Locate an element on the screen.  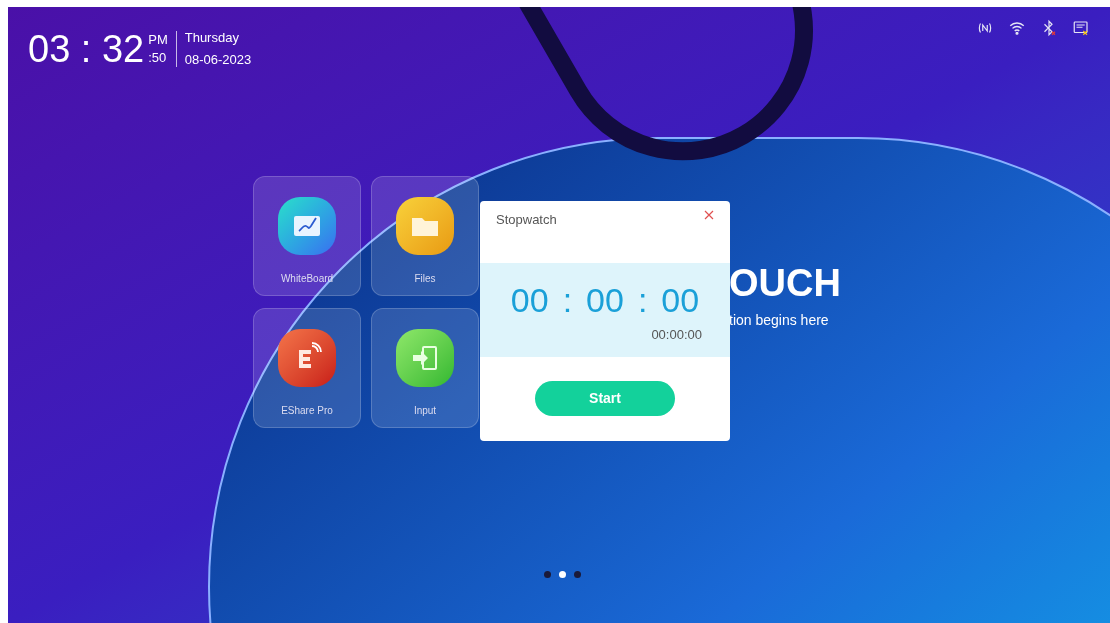
app-tile: EShare Pro is located at coordinates (307, 368).